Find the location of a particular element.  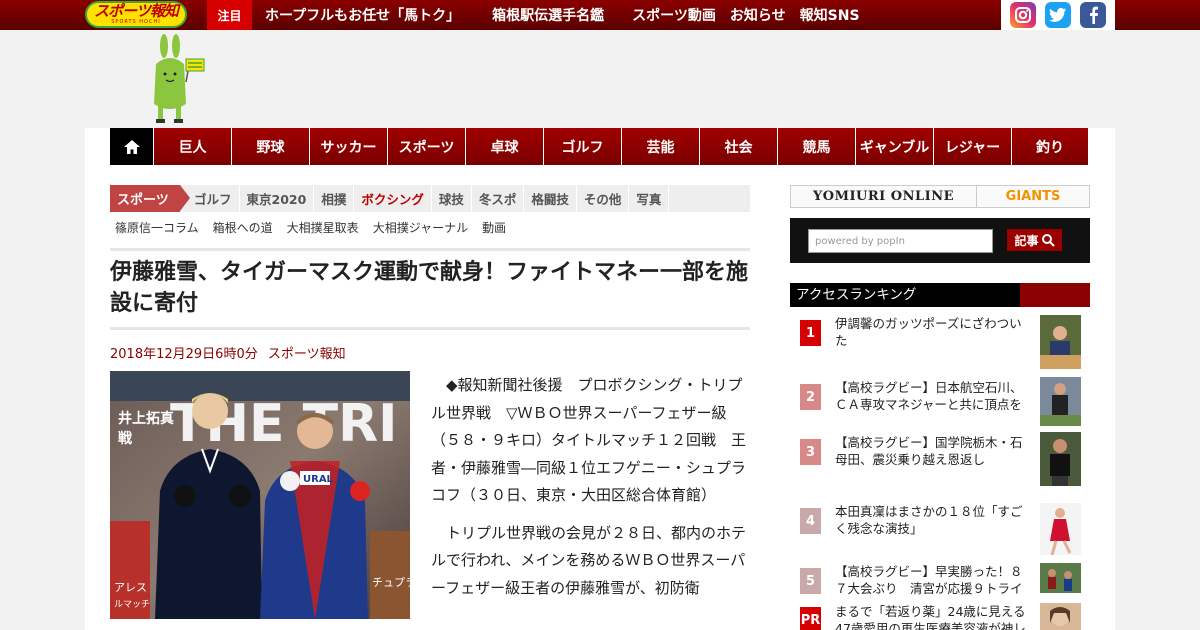

logo-sub: SPORTS HOCHI is located at coordinates (136, 22).